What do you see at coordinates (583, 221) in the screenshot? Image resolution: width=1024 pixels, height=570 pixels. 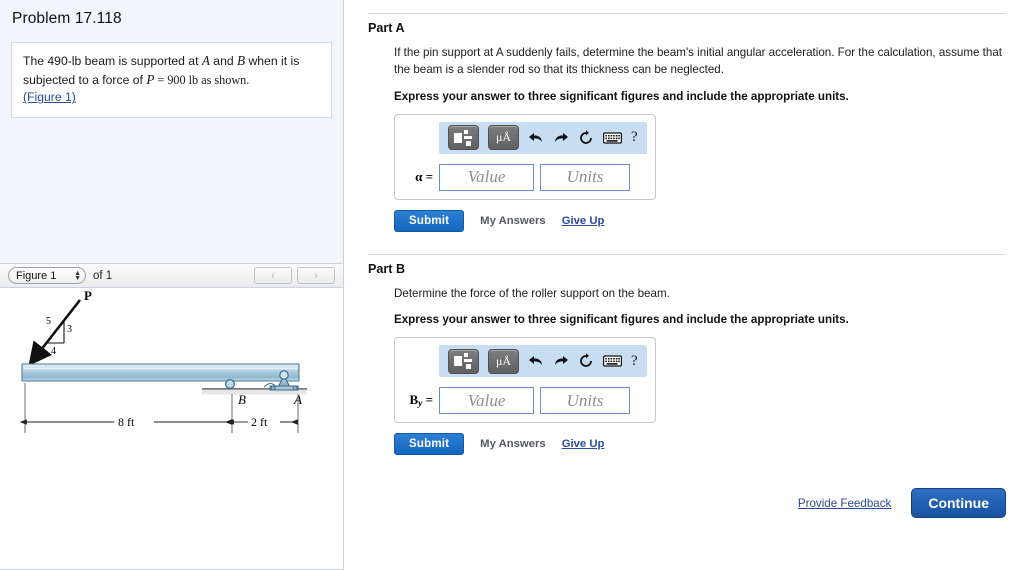 I see `part-a-give-up-link: Give Up` at bounding box center [583, 221].